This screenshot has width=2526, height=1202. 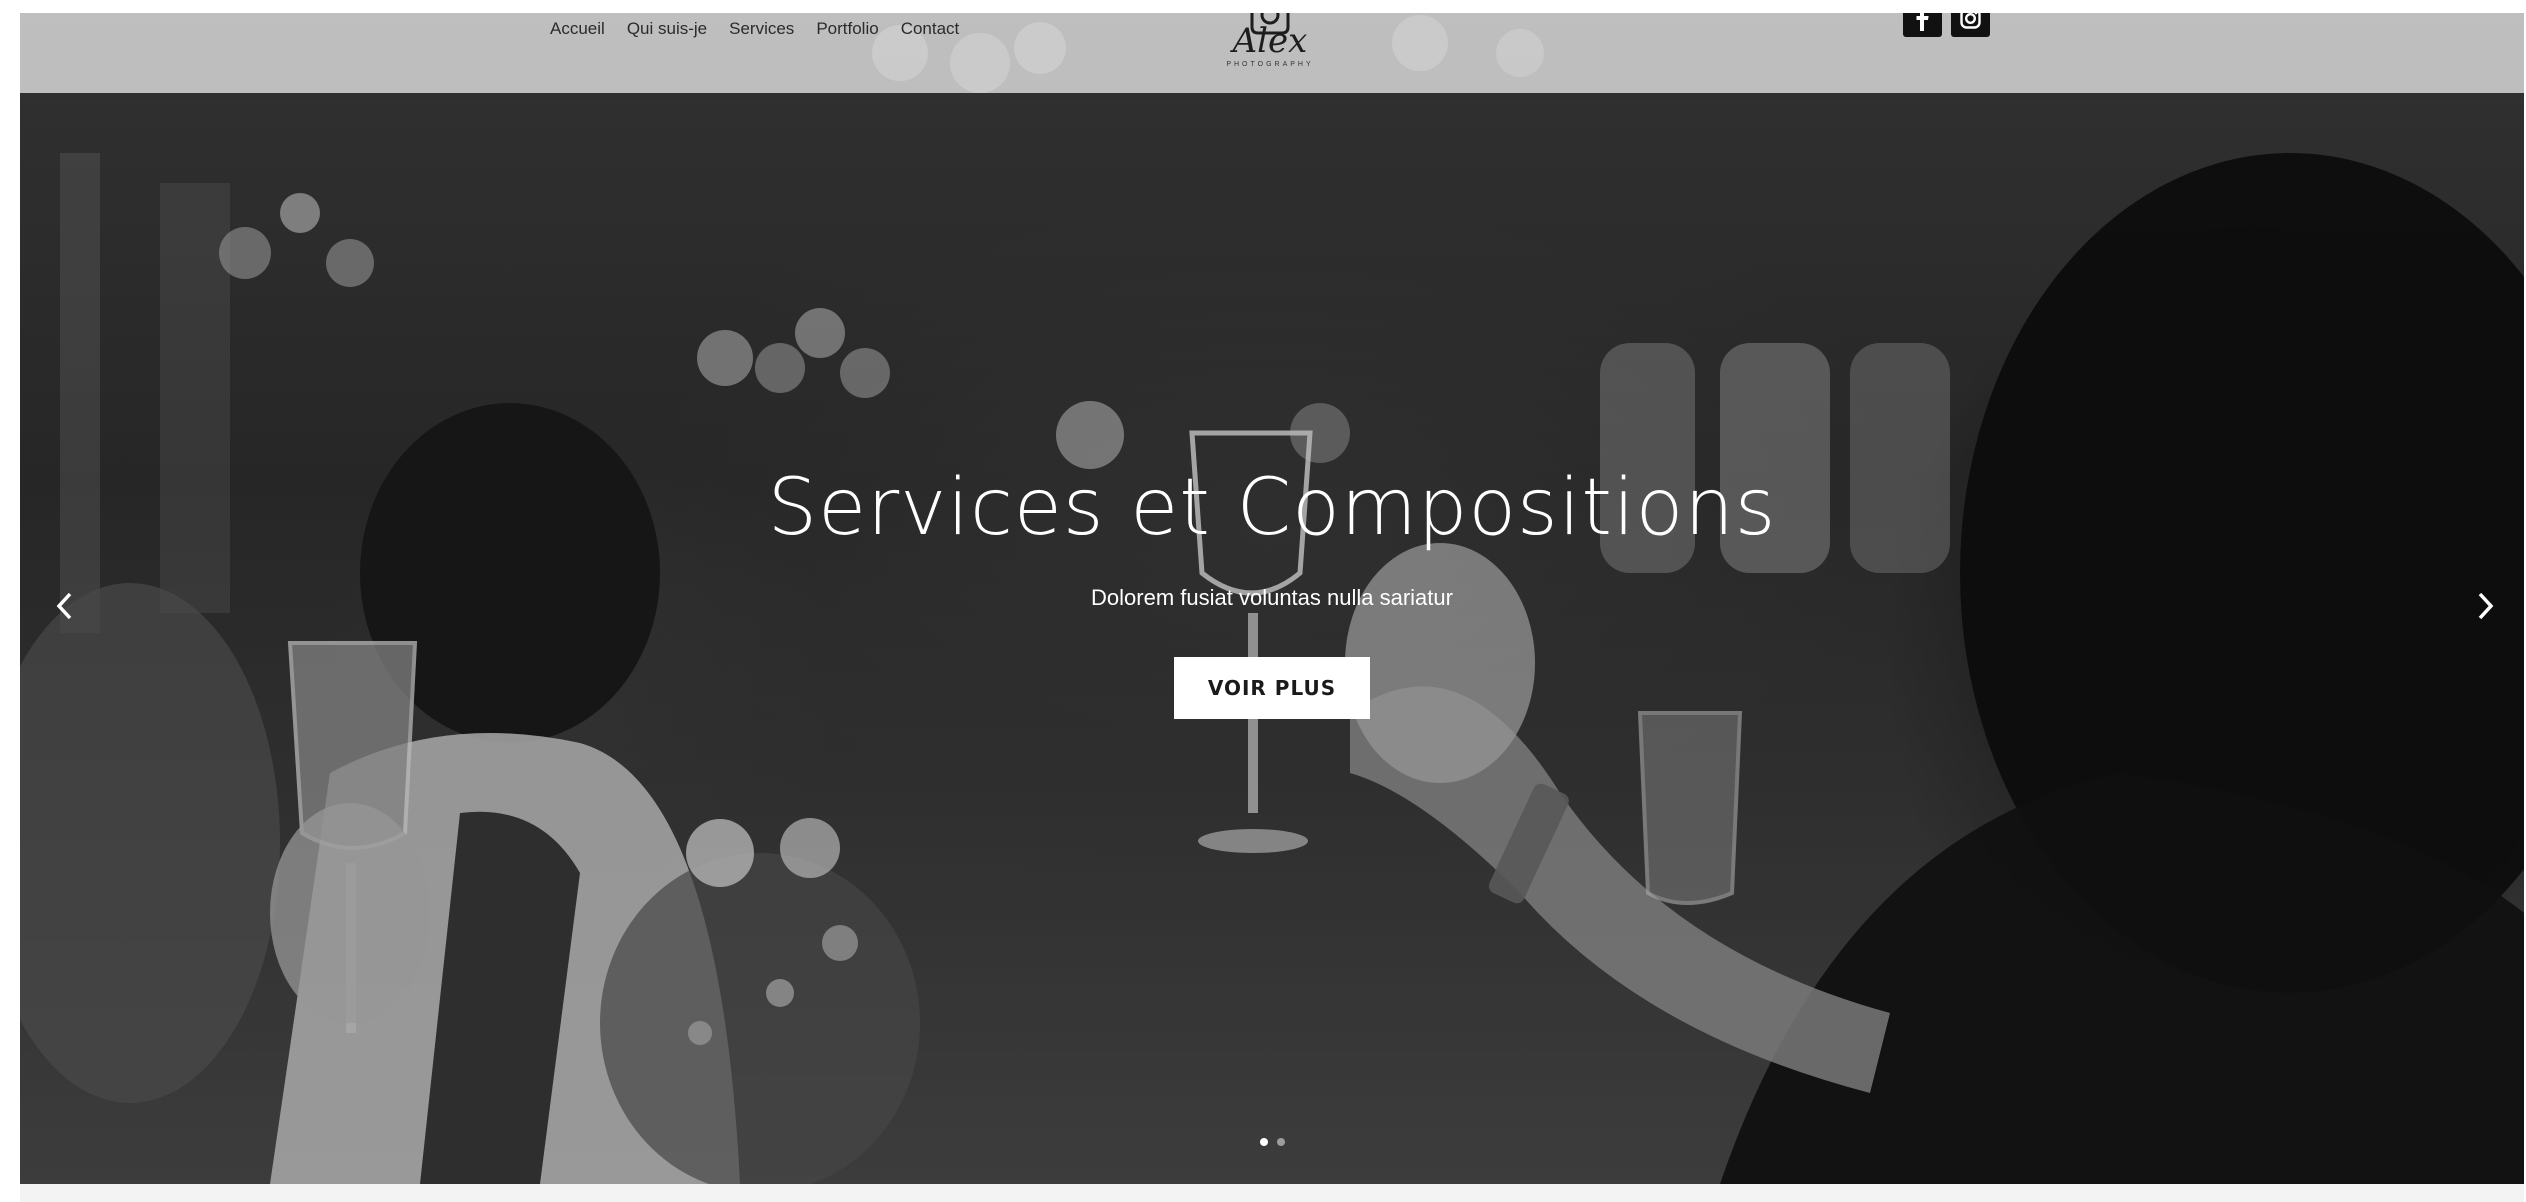 What do you see at coordinates (1272, 1142) in the screenshot?
I see `slider-pagination` at bounding box center [1272, 1142].